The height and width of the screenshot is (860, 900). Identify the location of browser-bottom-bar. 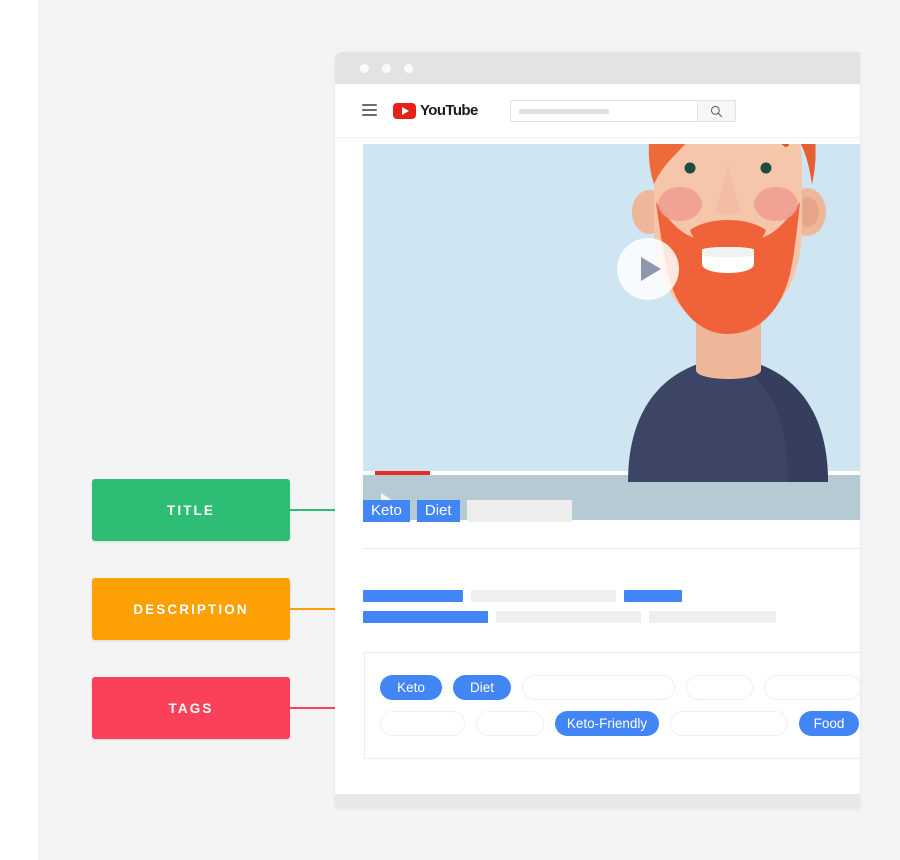
(597, 801).